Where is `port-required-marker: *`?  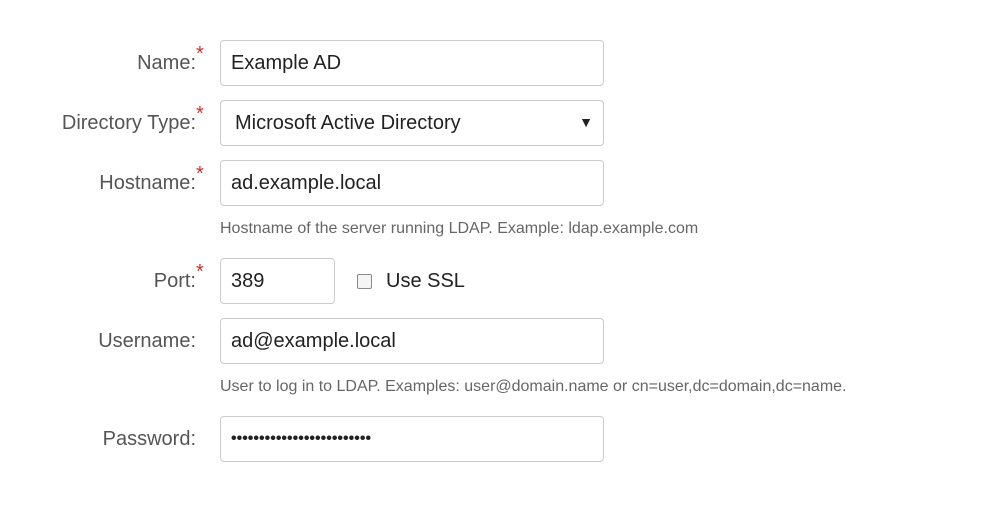
port-required-marker: * is located at coordinates (200, 272).